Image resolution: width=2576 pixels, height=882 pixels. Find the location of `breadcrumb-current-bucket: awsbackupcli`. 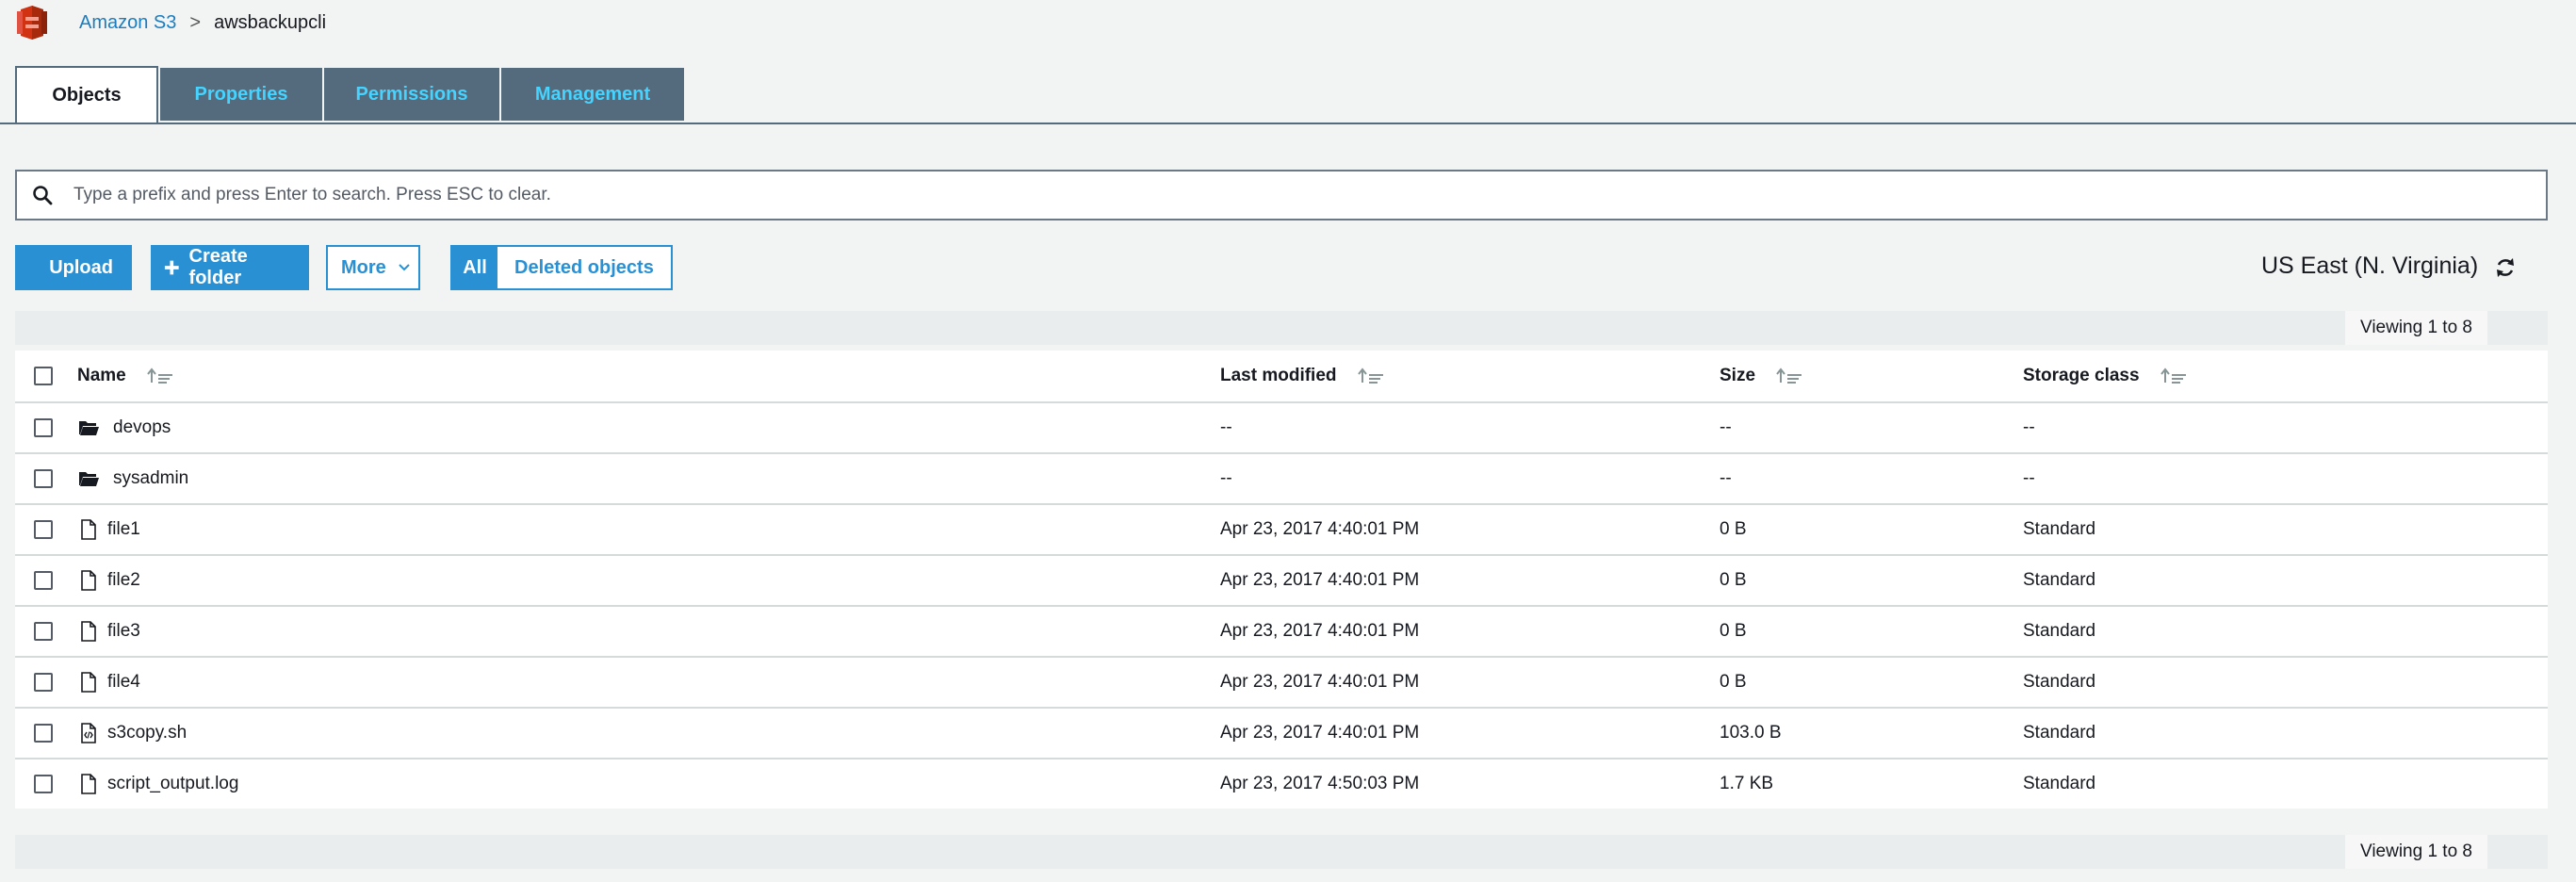

breadcrumb-current-bucket: awsbackupcli is located at coordinates (270, 22).